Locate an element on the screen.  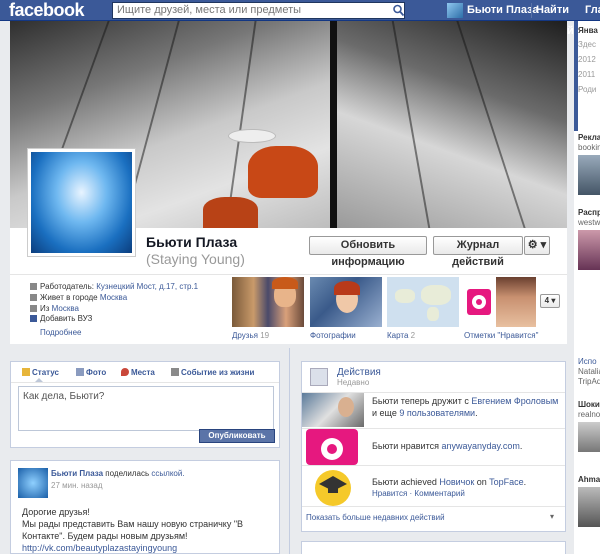
photos-tile is located at coordinates (346, 302).